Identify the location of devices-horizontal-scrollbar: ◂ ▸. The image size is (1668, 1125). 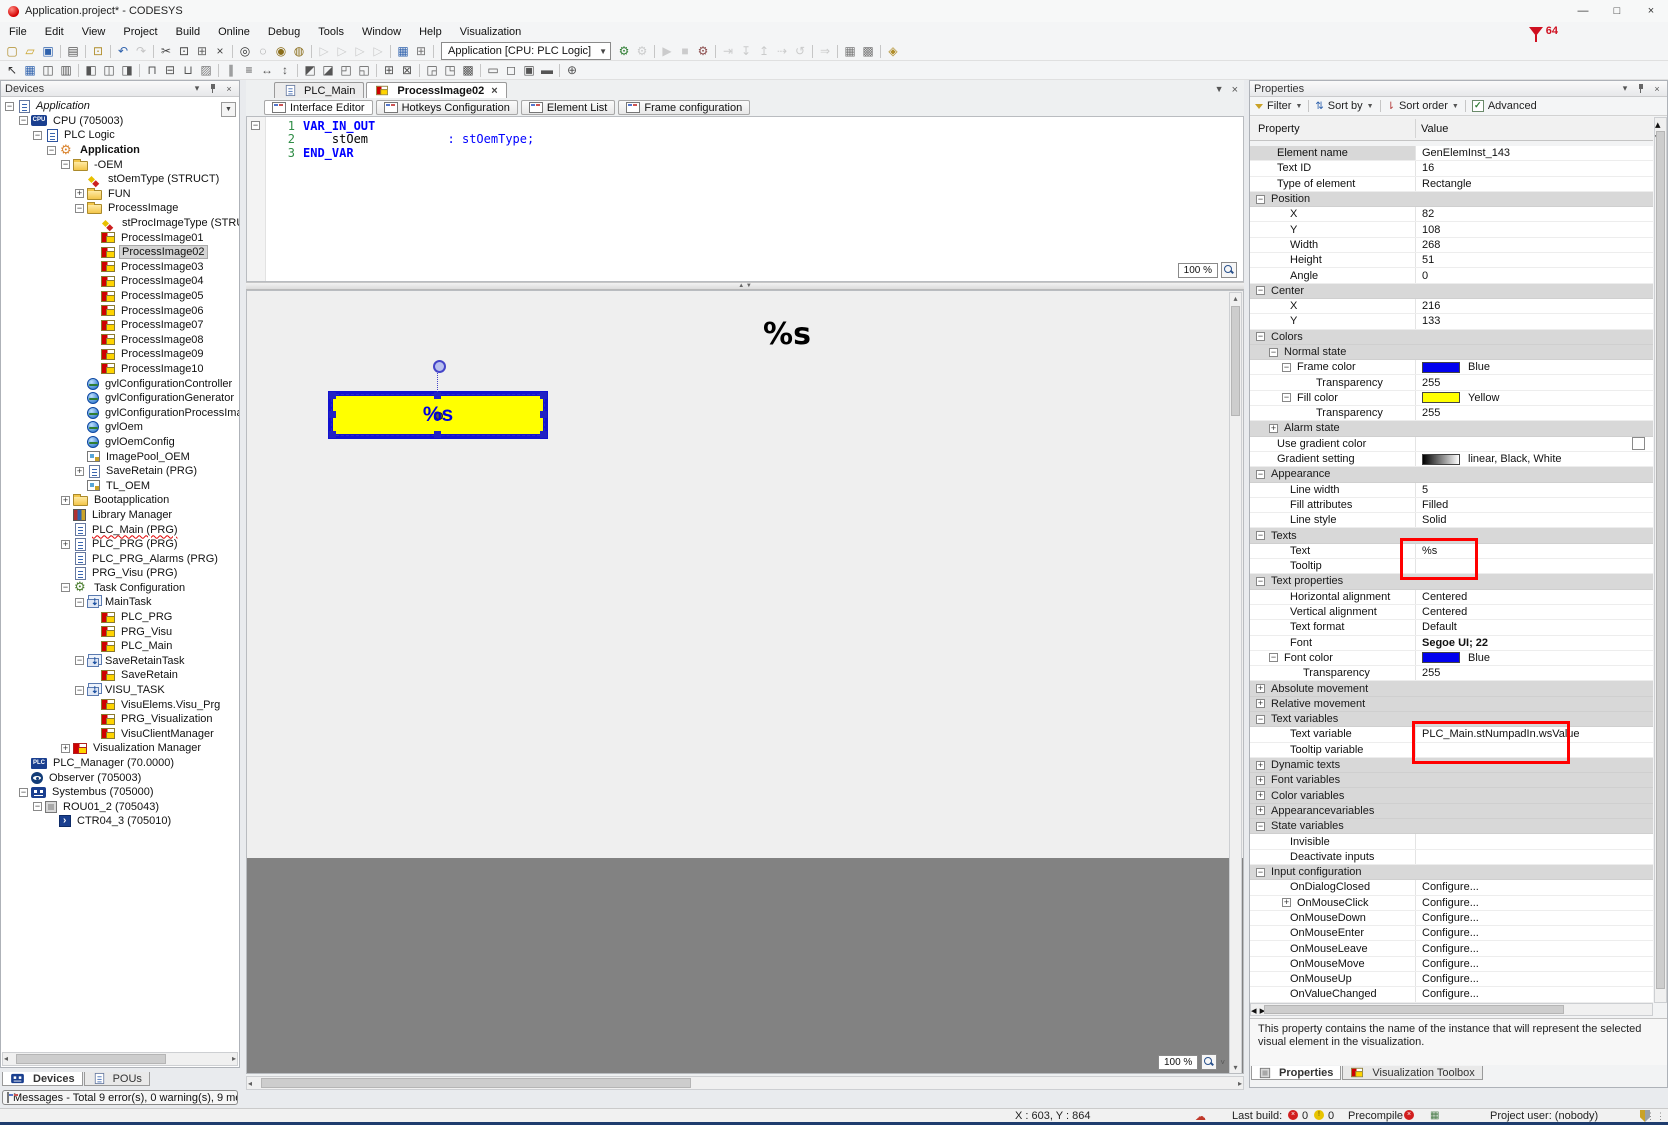
(120, 1059).